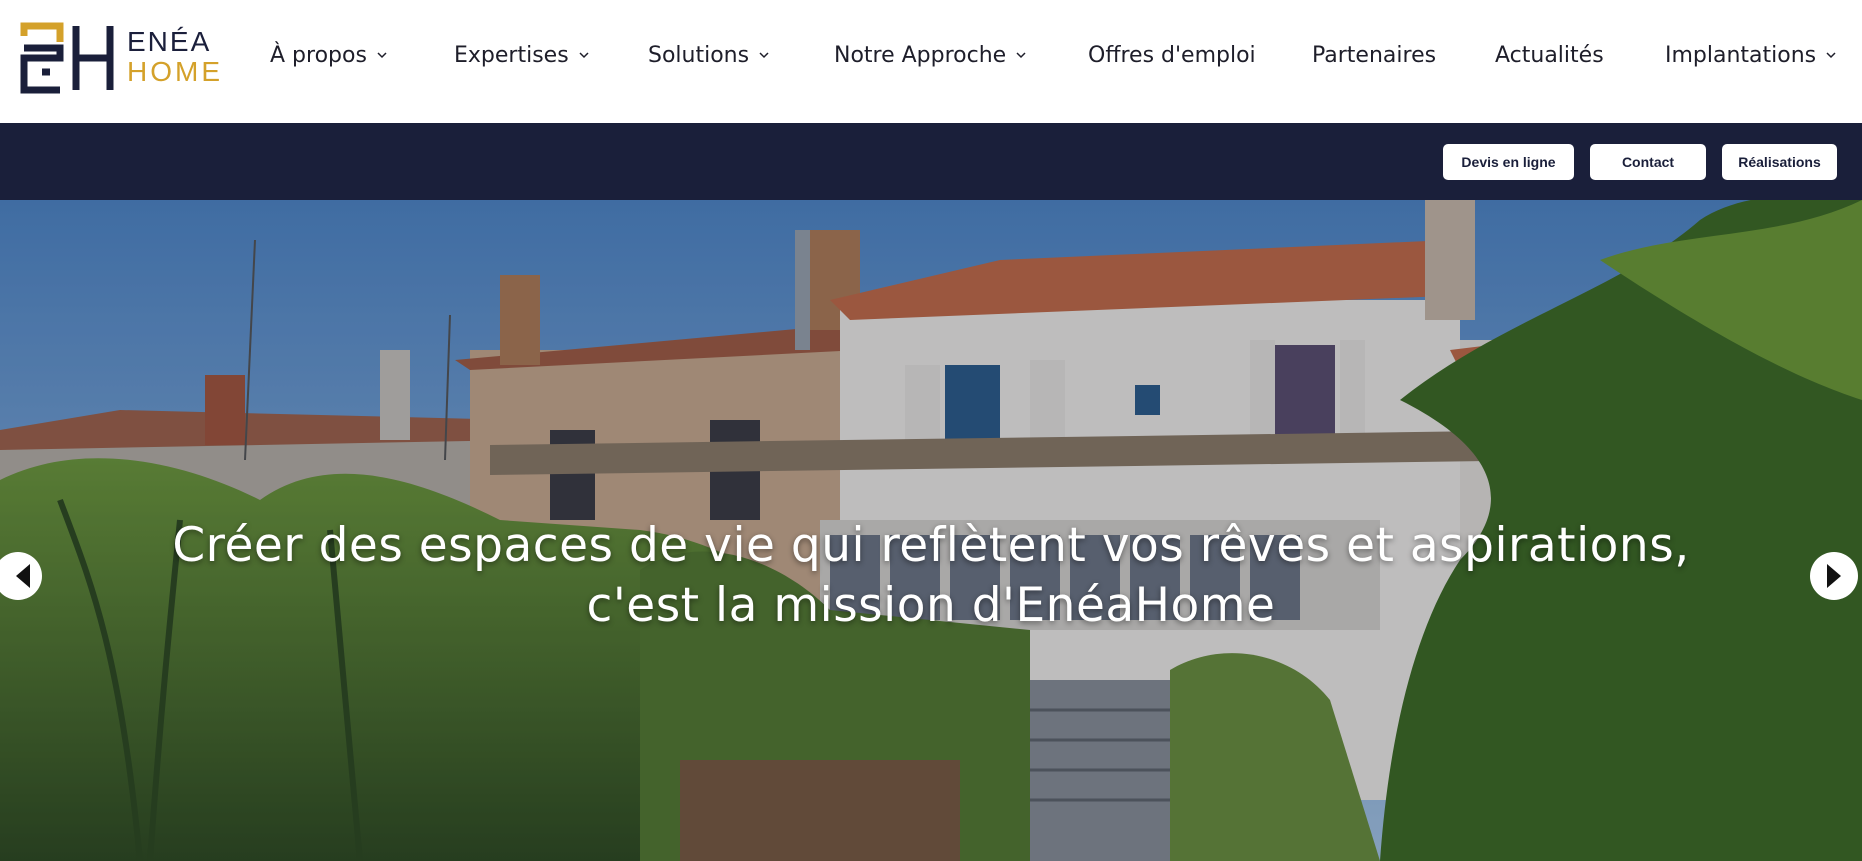 Image resolution: width=1862 pixels, height=861 pixels. What do you see at coordinates (1508, 162) in the screenshot?
I see `devis-en-ligne-button: Devis en ligne` at bounding box center [1508, 162].